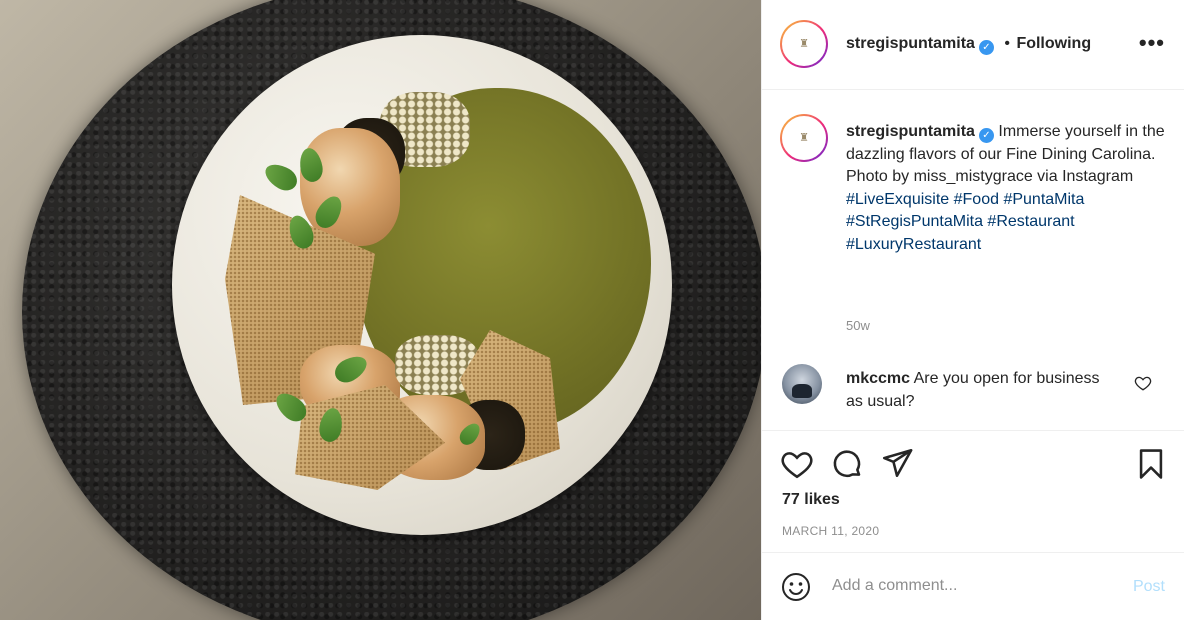 The image size is (1184, 620). What do you see at coordinates (1043, 199) in the screenshot?
I see `hashtag-link: #PuntaMita` at bounding box center [1043, 199].